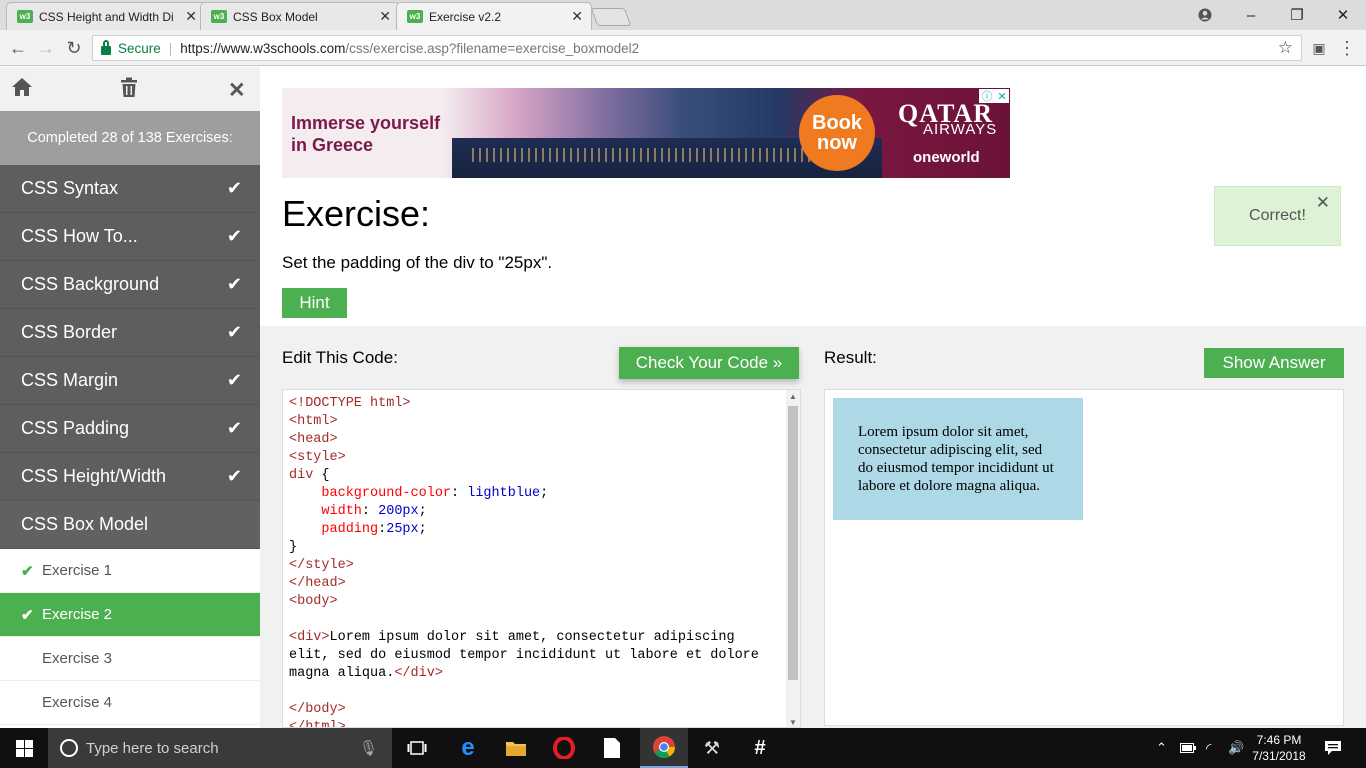 This screenshot has width=1366, height=768. Describe the element at coordinates (220, 748) in the screenshot. I see `taskbar-search-input: Type here to search 🎙` at that location.